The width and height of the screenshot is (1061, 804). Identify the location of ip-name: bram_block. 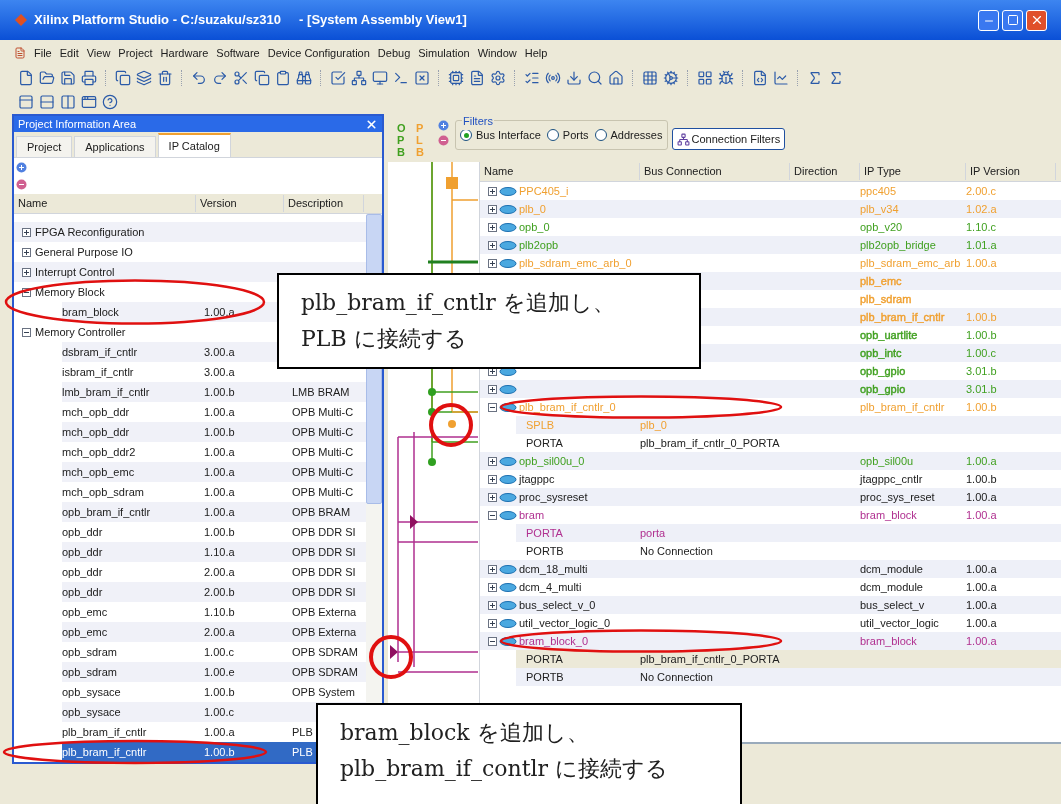
(91, 312).